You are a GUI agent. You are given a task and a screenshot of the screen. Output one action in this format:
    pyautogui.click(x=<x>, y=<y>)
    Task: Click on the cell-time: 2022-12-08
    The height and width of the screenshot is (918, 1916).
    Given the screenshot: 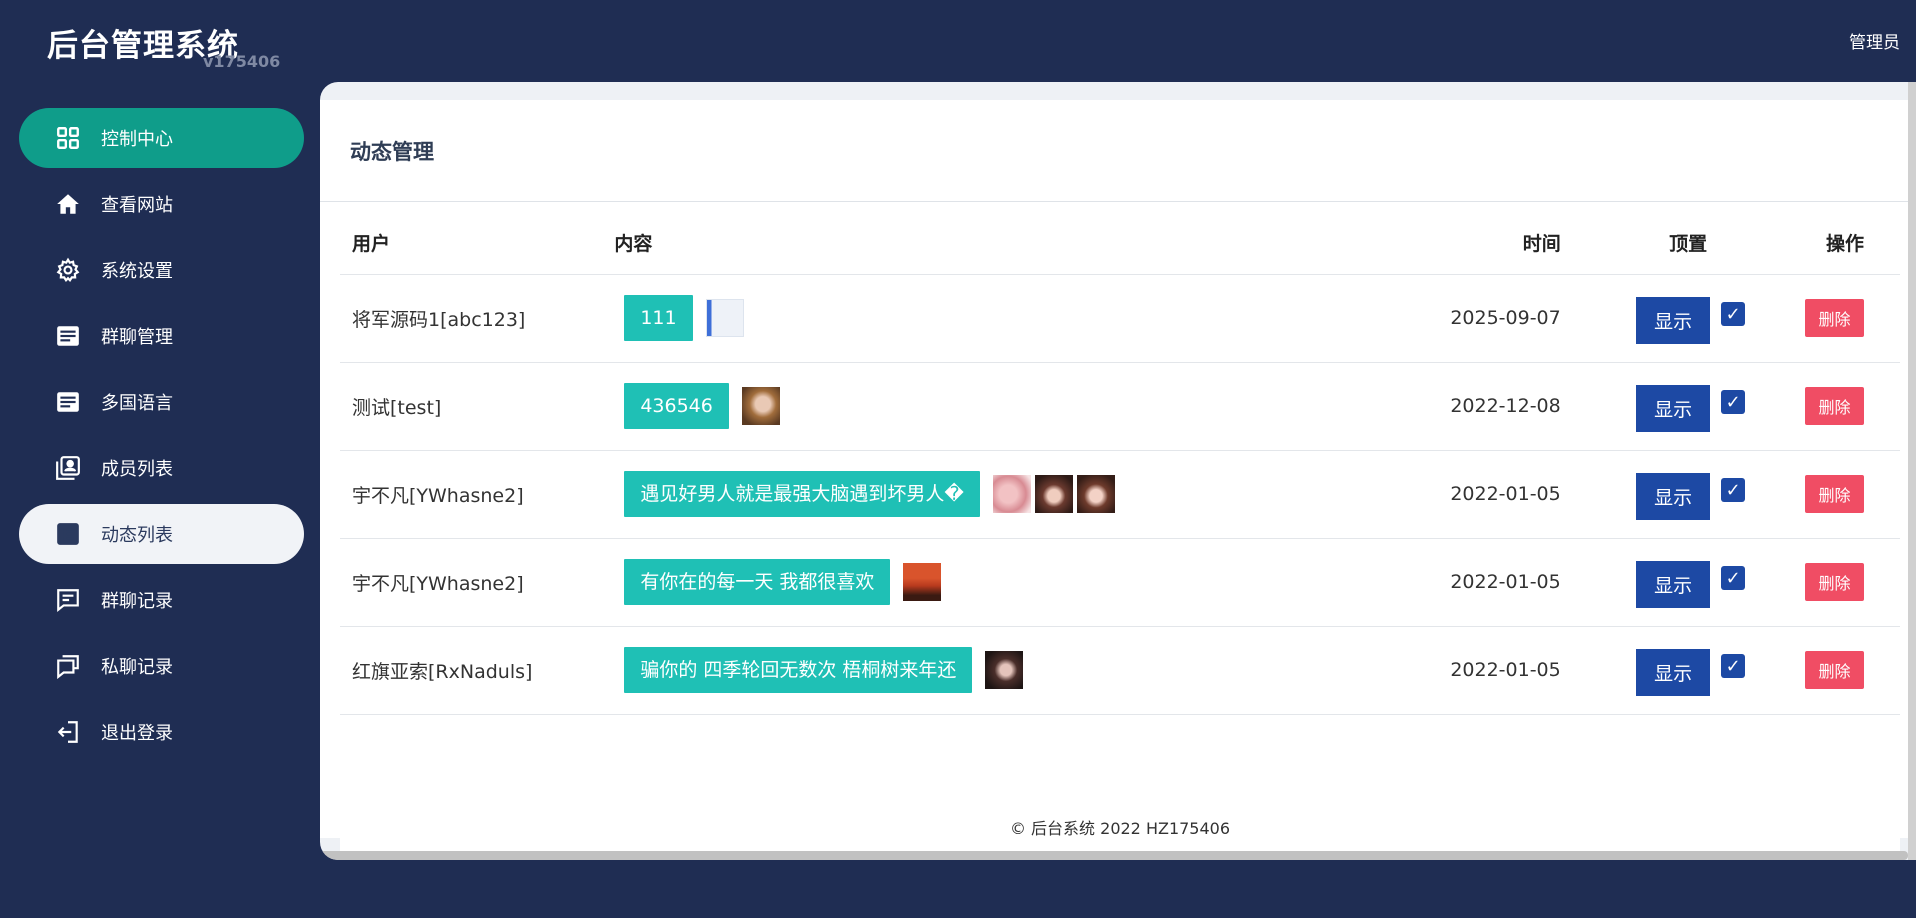 What is the action you would take?
    pyautogui.click(x=1476, y=406)
    